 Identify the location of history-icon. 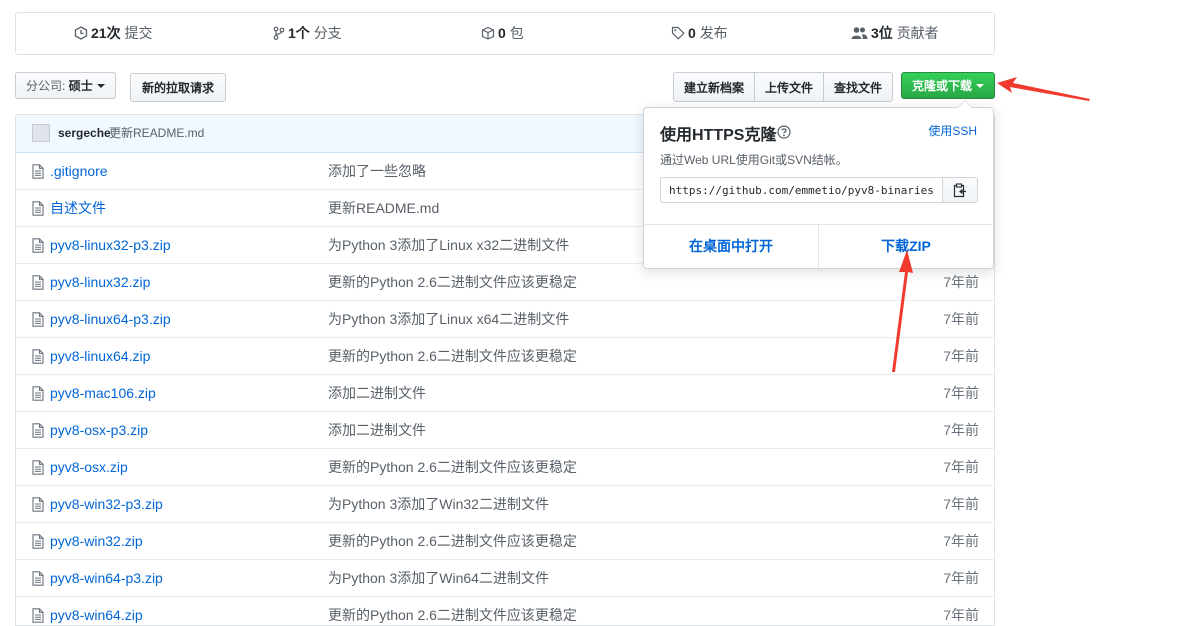
(81, 33).